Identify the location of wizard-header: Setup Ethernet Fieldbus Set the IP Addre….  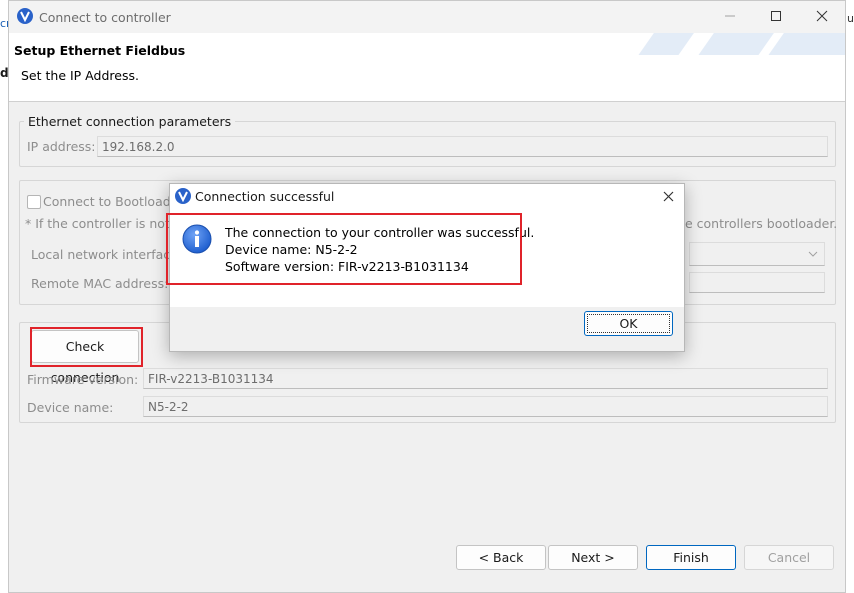
(427, 67).